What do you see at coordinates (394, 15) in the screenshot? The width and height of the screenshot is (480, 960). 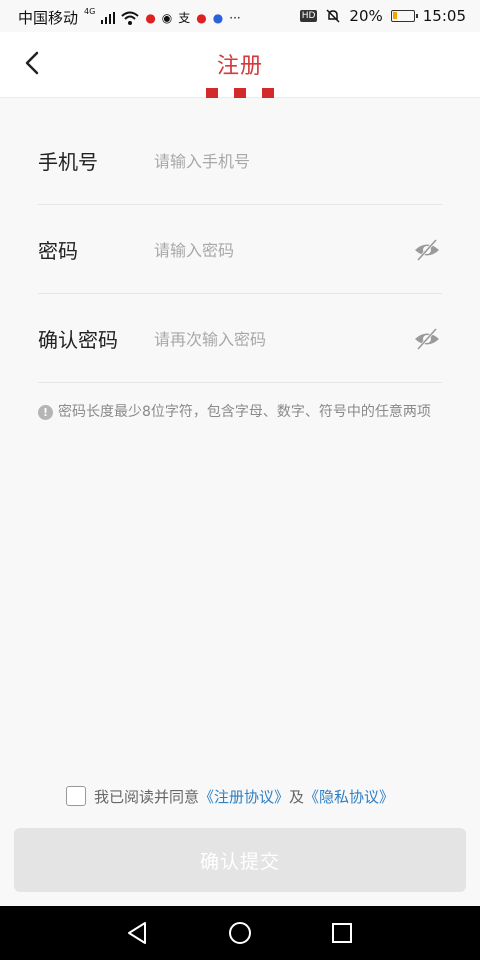 I see `battery-fill` at bounding box center [394, 15].